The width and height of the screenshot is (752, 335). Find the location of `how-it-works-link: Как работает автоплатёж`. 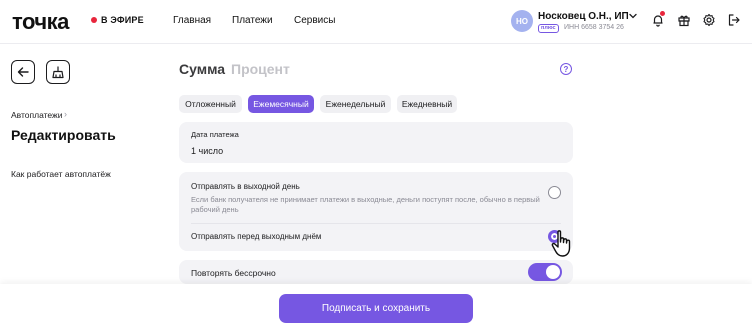

how-it-works-link: Как работает автоплатёж is located at coordinates (61, 174).